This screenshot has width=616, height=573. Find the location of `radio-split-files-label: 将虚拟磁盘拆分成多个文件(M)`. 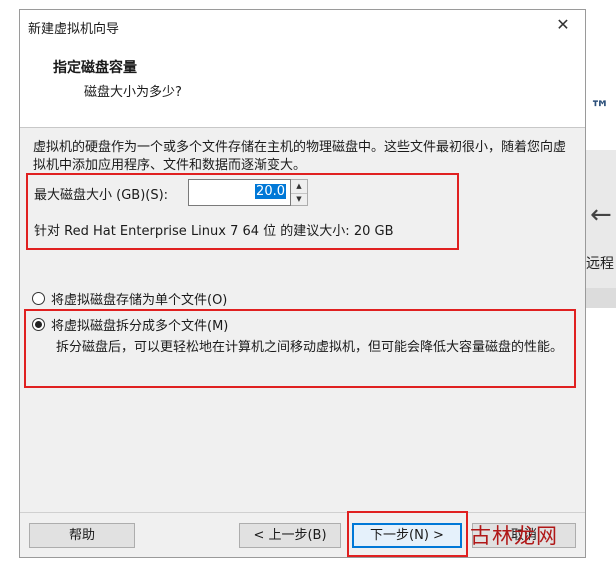

radio-split-files-label: 将虚拟磁盘拆分成多个文件(M) is located at coordinates (140, 326).